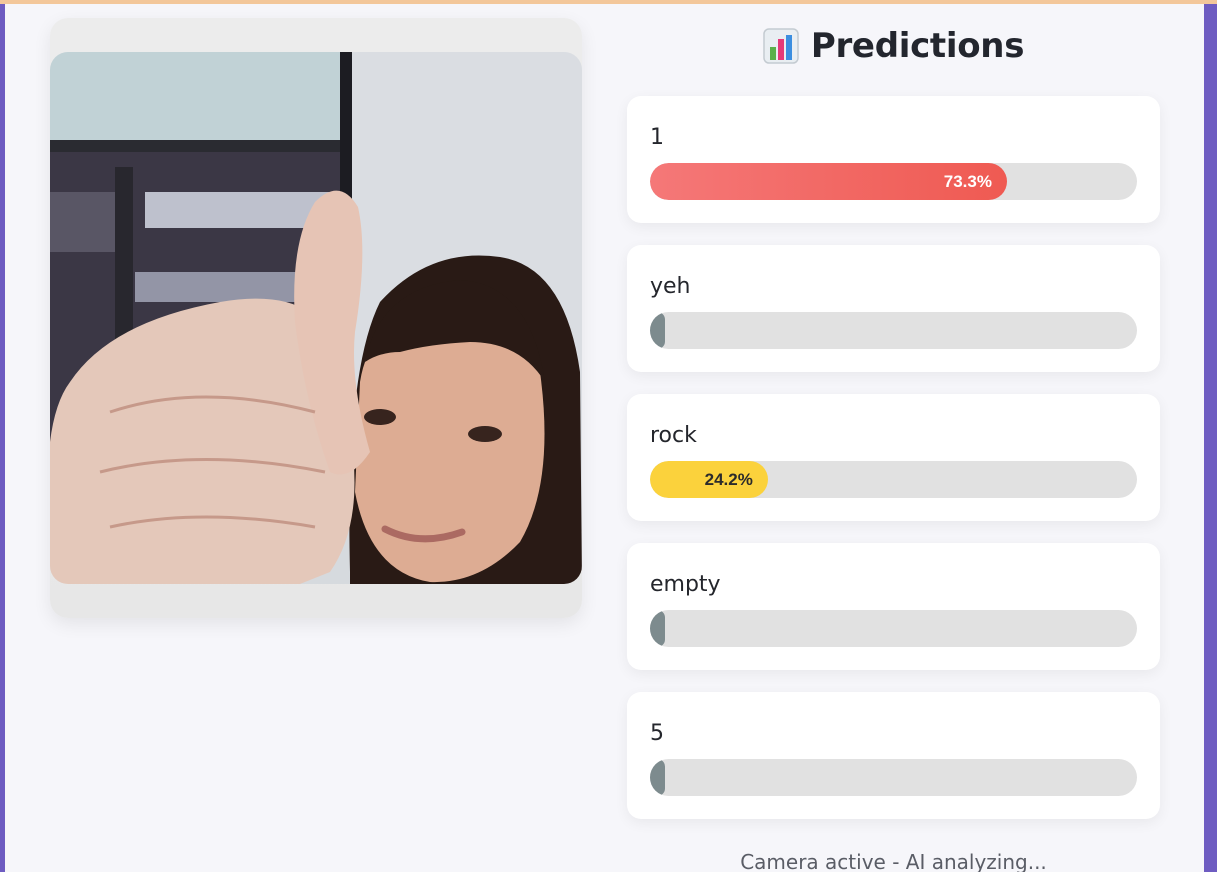  Describe the element at coordinates (673, 435) in the screenshot. I see `prediction-label: rock` at that location.